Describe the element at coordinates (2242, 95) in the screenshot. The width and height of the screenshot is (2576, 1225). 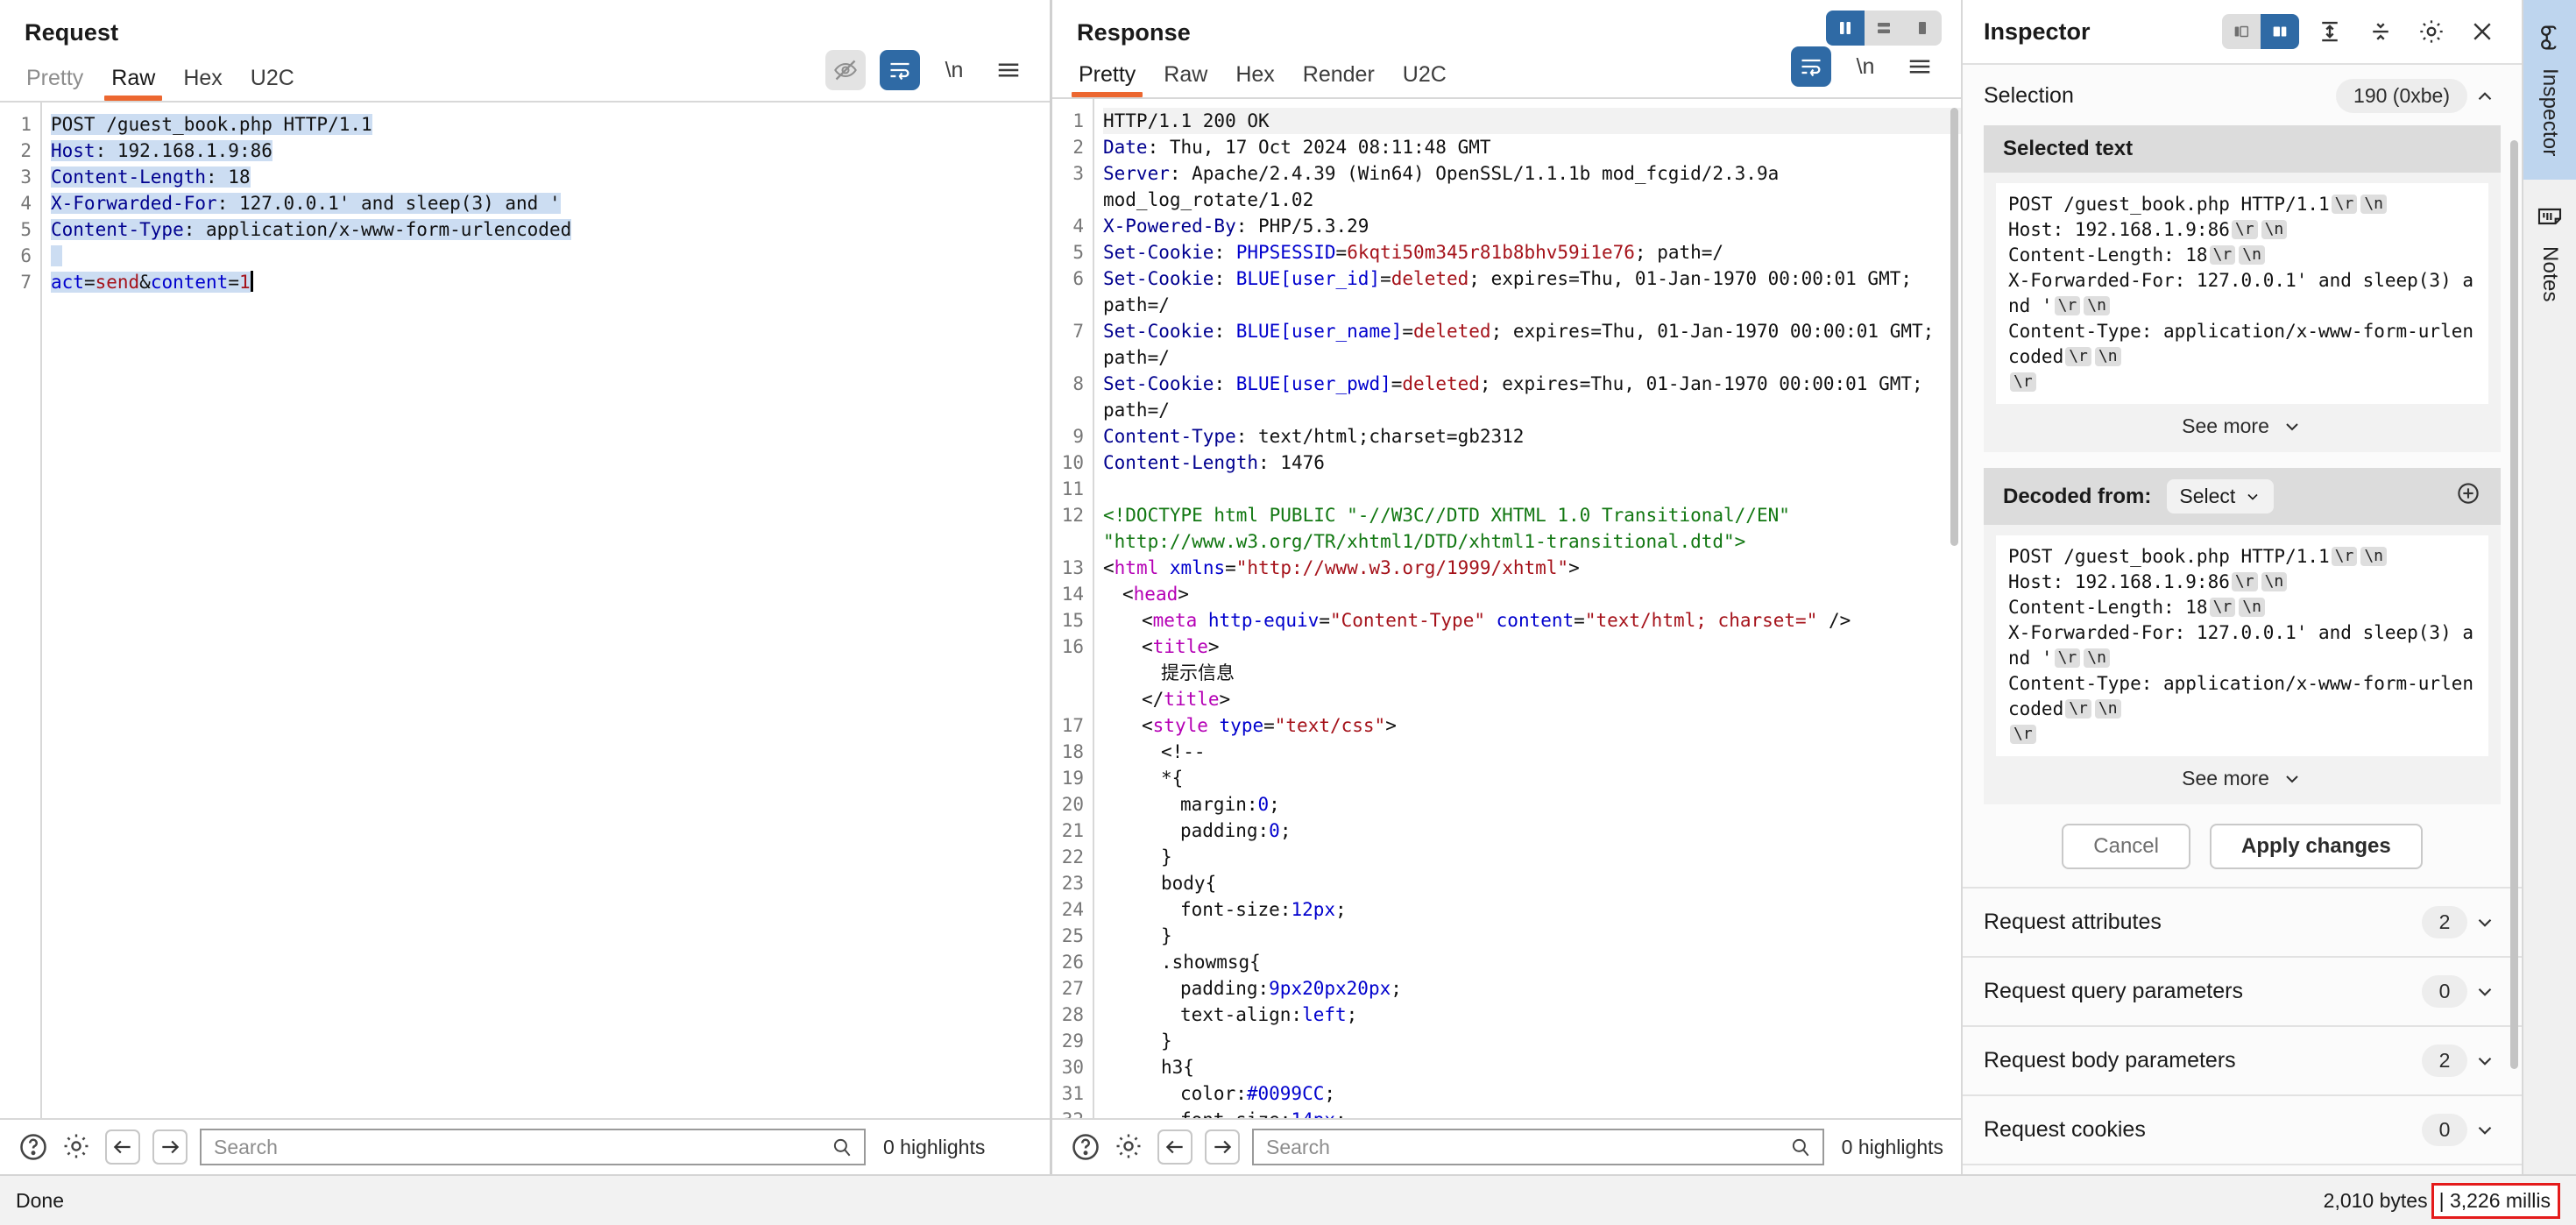
I see `selection-row: Selection 190 (0xbe)` at that location.